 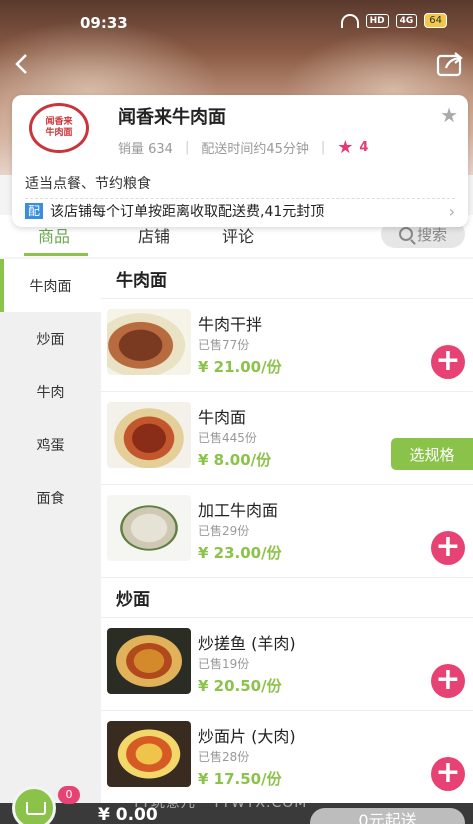 What do you see at coordinates (247, 736) in the screenshot?
I see `item-name: 炒面片 (大肉)` at bounding box center [247, 736].